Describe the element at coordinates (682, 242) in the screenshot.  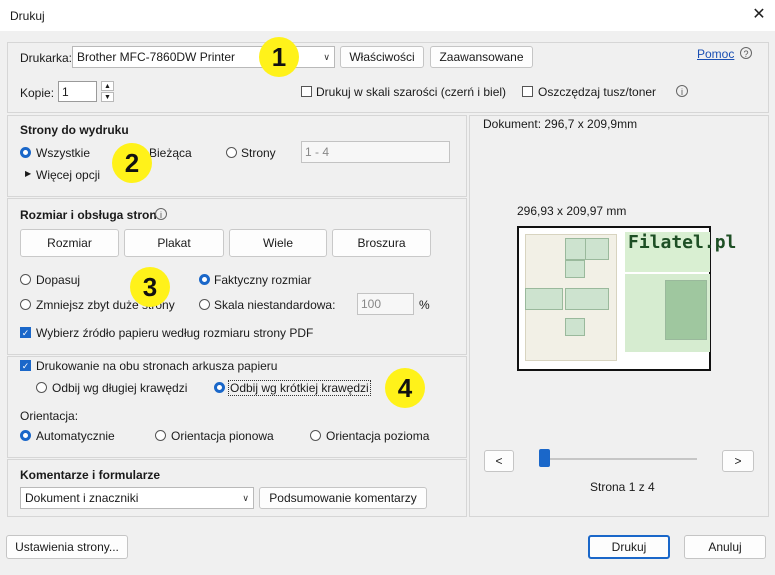
I see `page-logo: Filatel.pl` at that location.